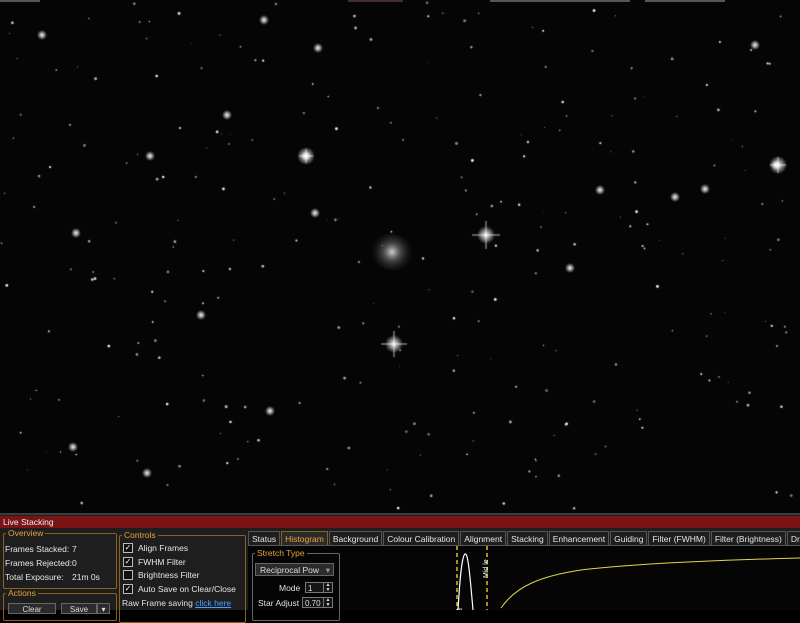 This screenshot has height=623, width=800. I want to click on fwhm-filter-checkbox: ✓ FWHM Filter, so click(154, 562).